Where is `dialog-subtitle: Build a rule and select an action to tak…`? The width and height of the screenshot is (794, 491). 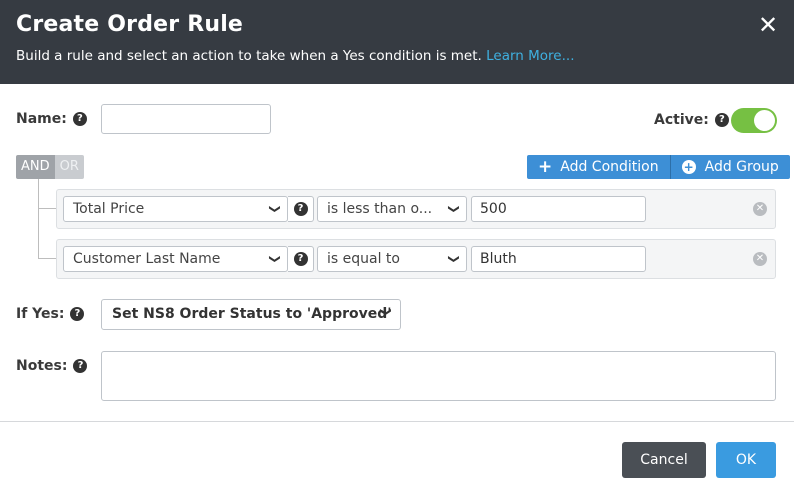
dialog-subtitle: Build a rule and select an action to tak… is located at coordinates (295, 56).